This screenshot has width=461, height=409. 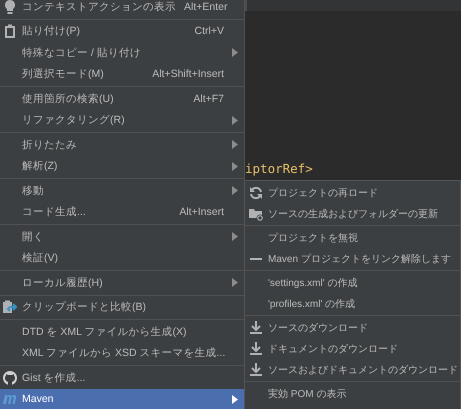 What do you see at coordinates (122, 53) in the screenshot?
I see `menu-item: 特殊なコピー / 貼り付け` at bounding box center [122, 53].